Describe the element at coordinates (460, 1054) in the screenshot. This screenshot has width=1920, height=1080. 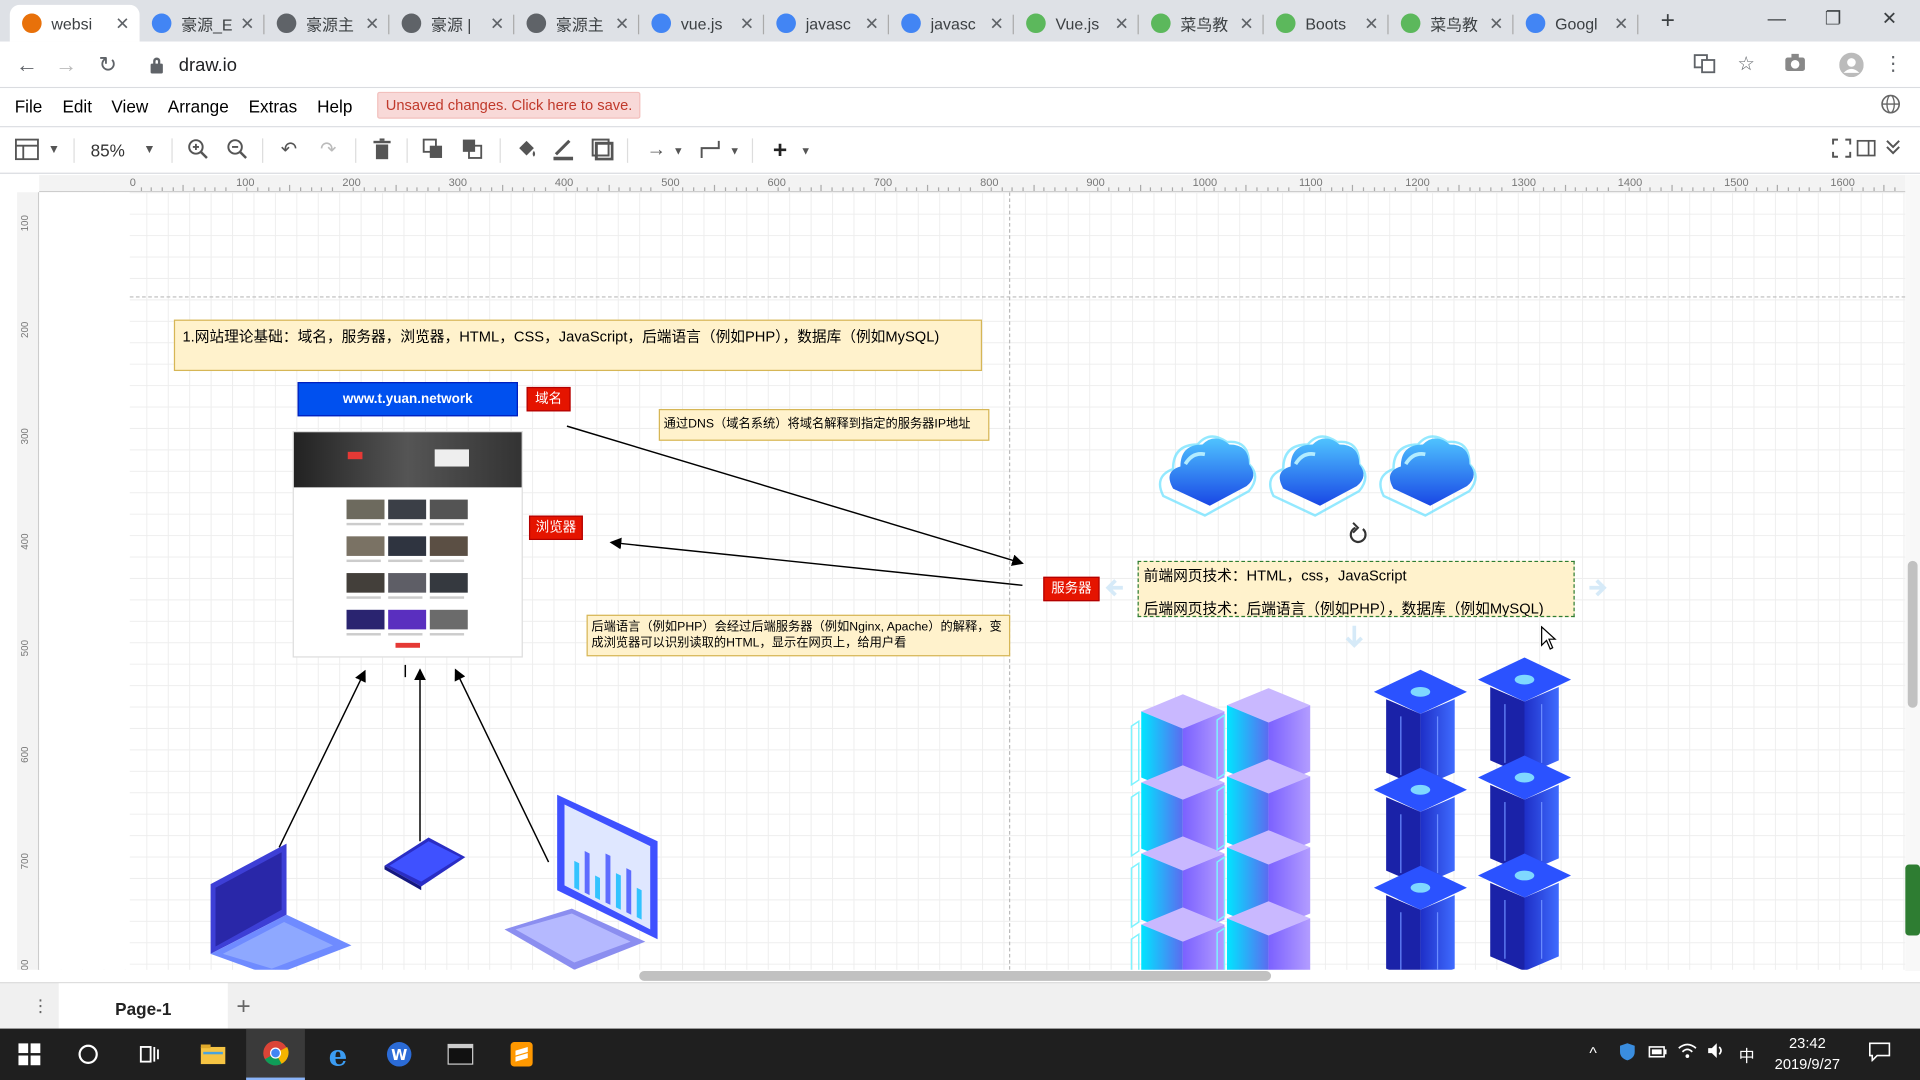
I see `terminal-icon` at that location.